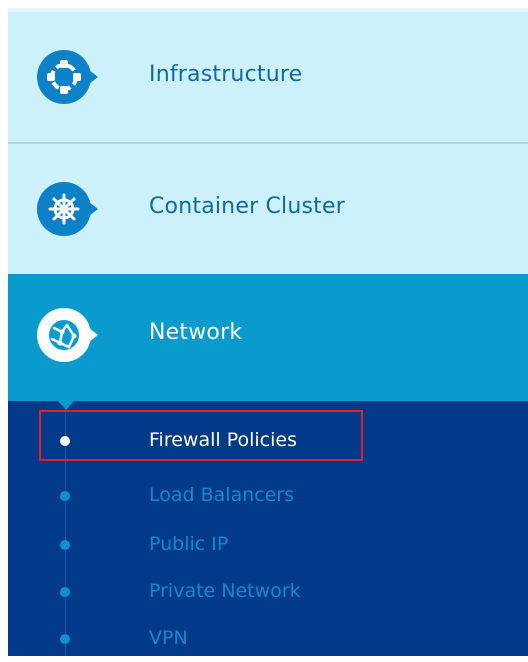 This screenshot has height=662, width=528. Describe the element at coordinates (226, 74) in the screenshot. I see `sidebar-item-label: Infrastructure` at that location.